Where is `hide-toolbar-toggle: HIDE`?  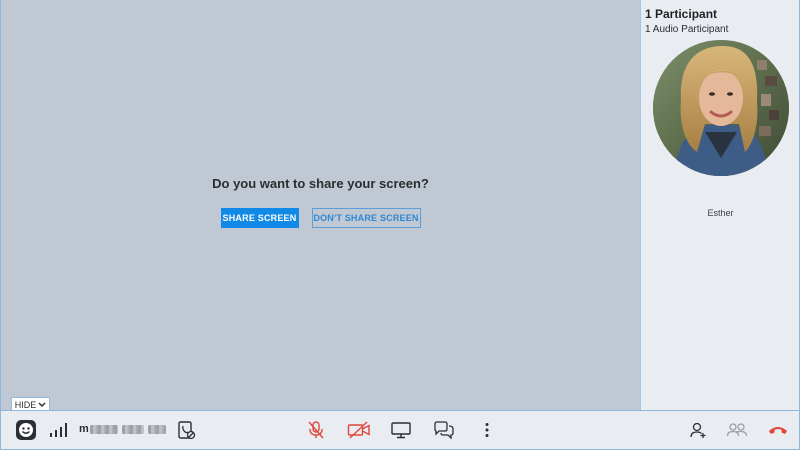 hide-toolbar-toggle: HIDE is located at coordinates (30, 404).